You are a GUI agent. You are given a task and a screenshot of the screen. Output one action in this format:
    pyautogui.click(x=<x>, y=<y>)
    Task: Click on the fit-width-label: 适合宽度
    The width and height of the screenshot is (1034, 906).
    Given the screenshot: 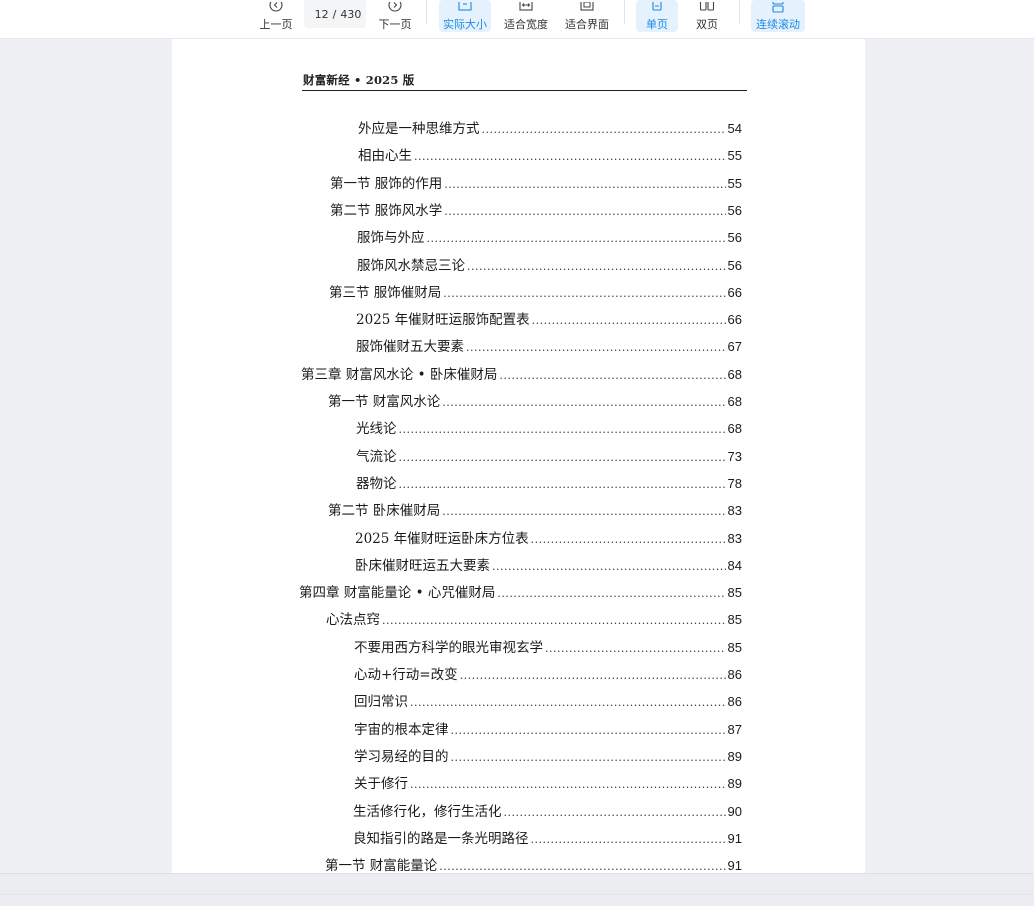 What is the action you would take?
    pyautogui.click(x=526, y=24)
    